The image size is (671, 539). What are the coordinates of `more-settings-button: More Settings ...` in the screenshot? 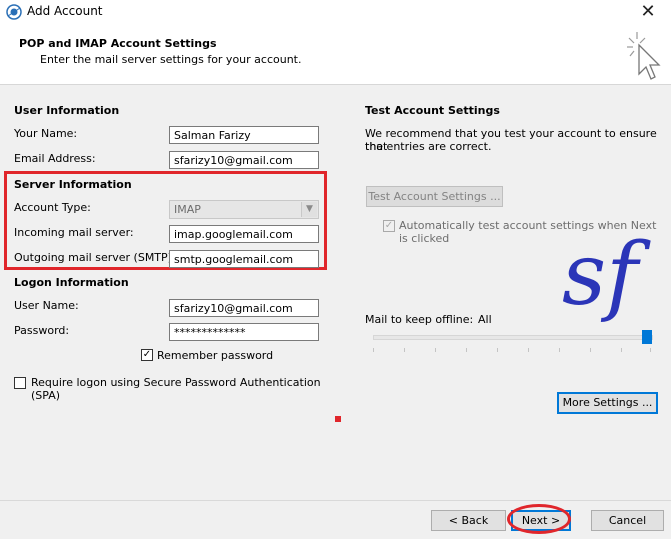 It's located at (607, 403).